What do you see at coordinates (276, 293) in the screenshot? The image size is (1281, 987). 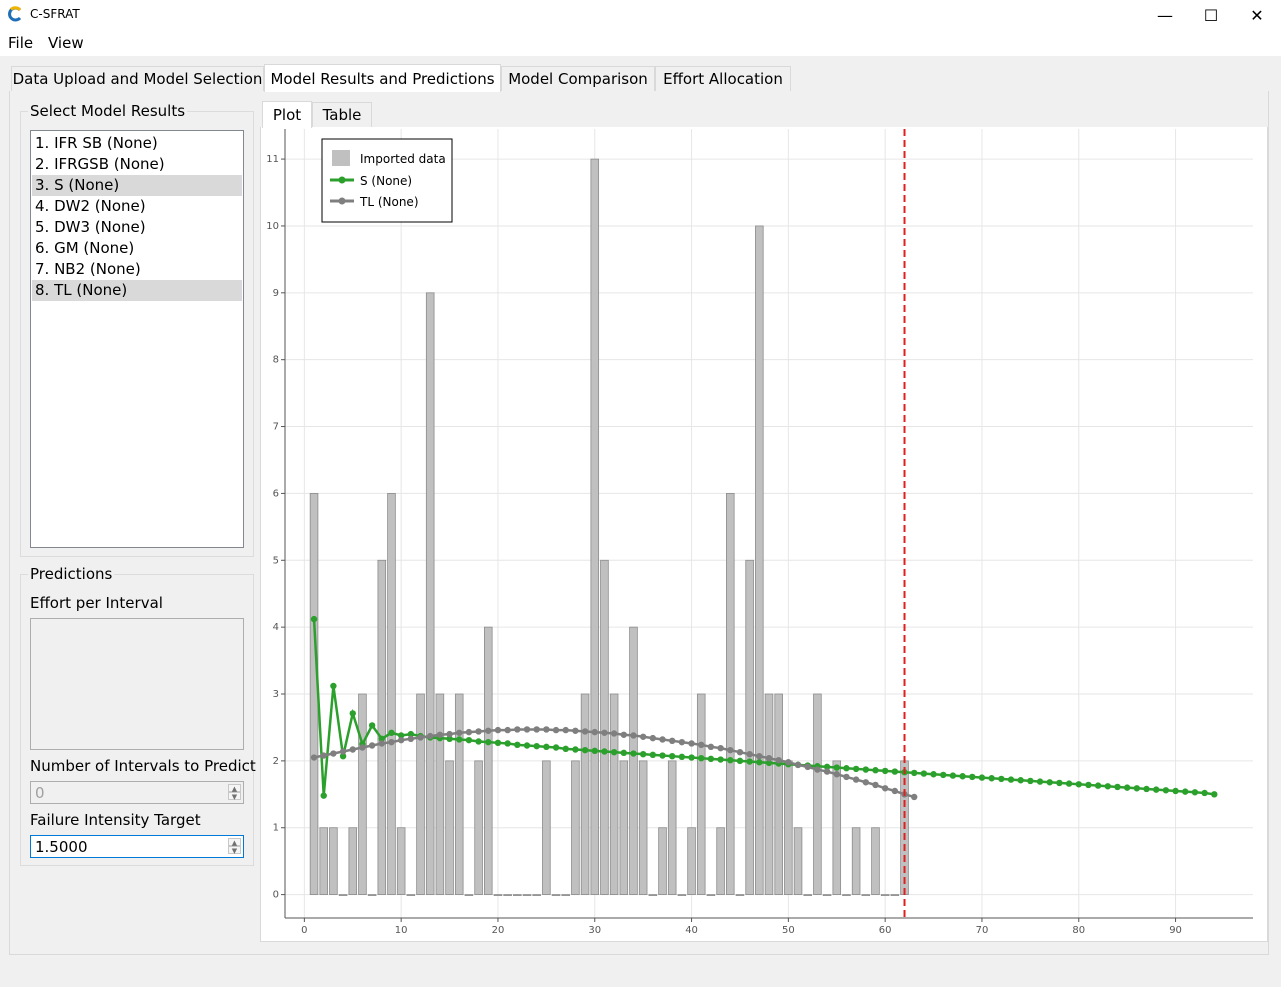 I see `y-tick-label: 9` at bounding box center [276, 293].